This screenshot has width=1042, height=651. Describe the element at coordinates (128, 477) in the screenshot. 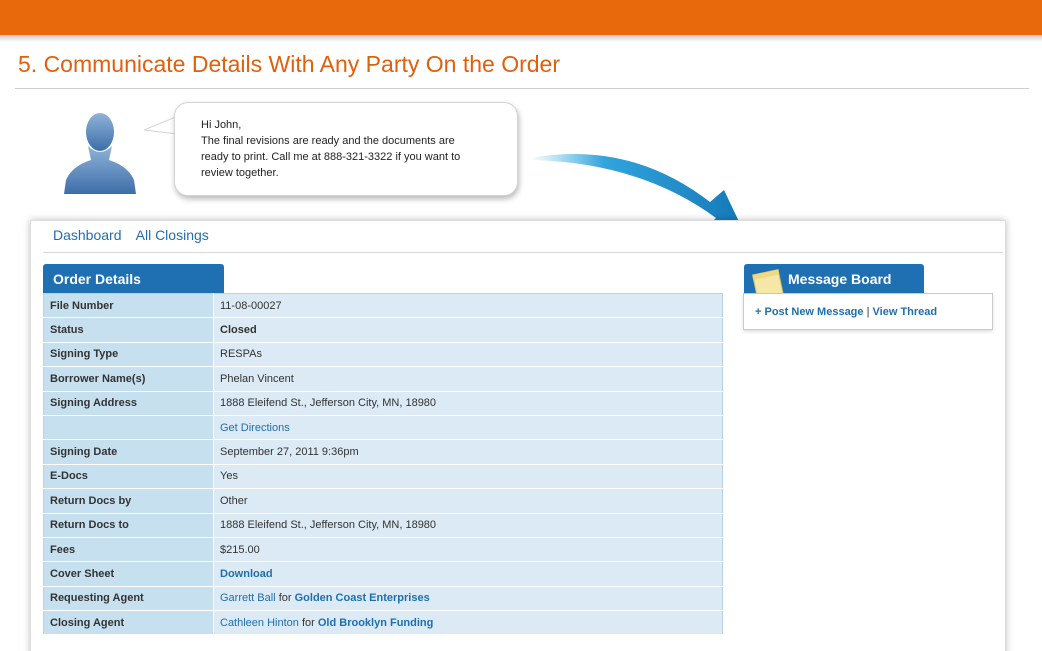

I see `row-label: E-Docs` at that location.